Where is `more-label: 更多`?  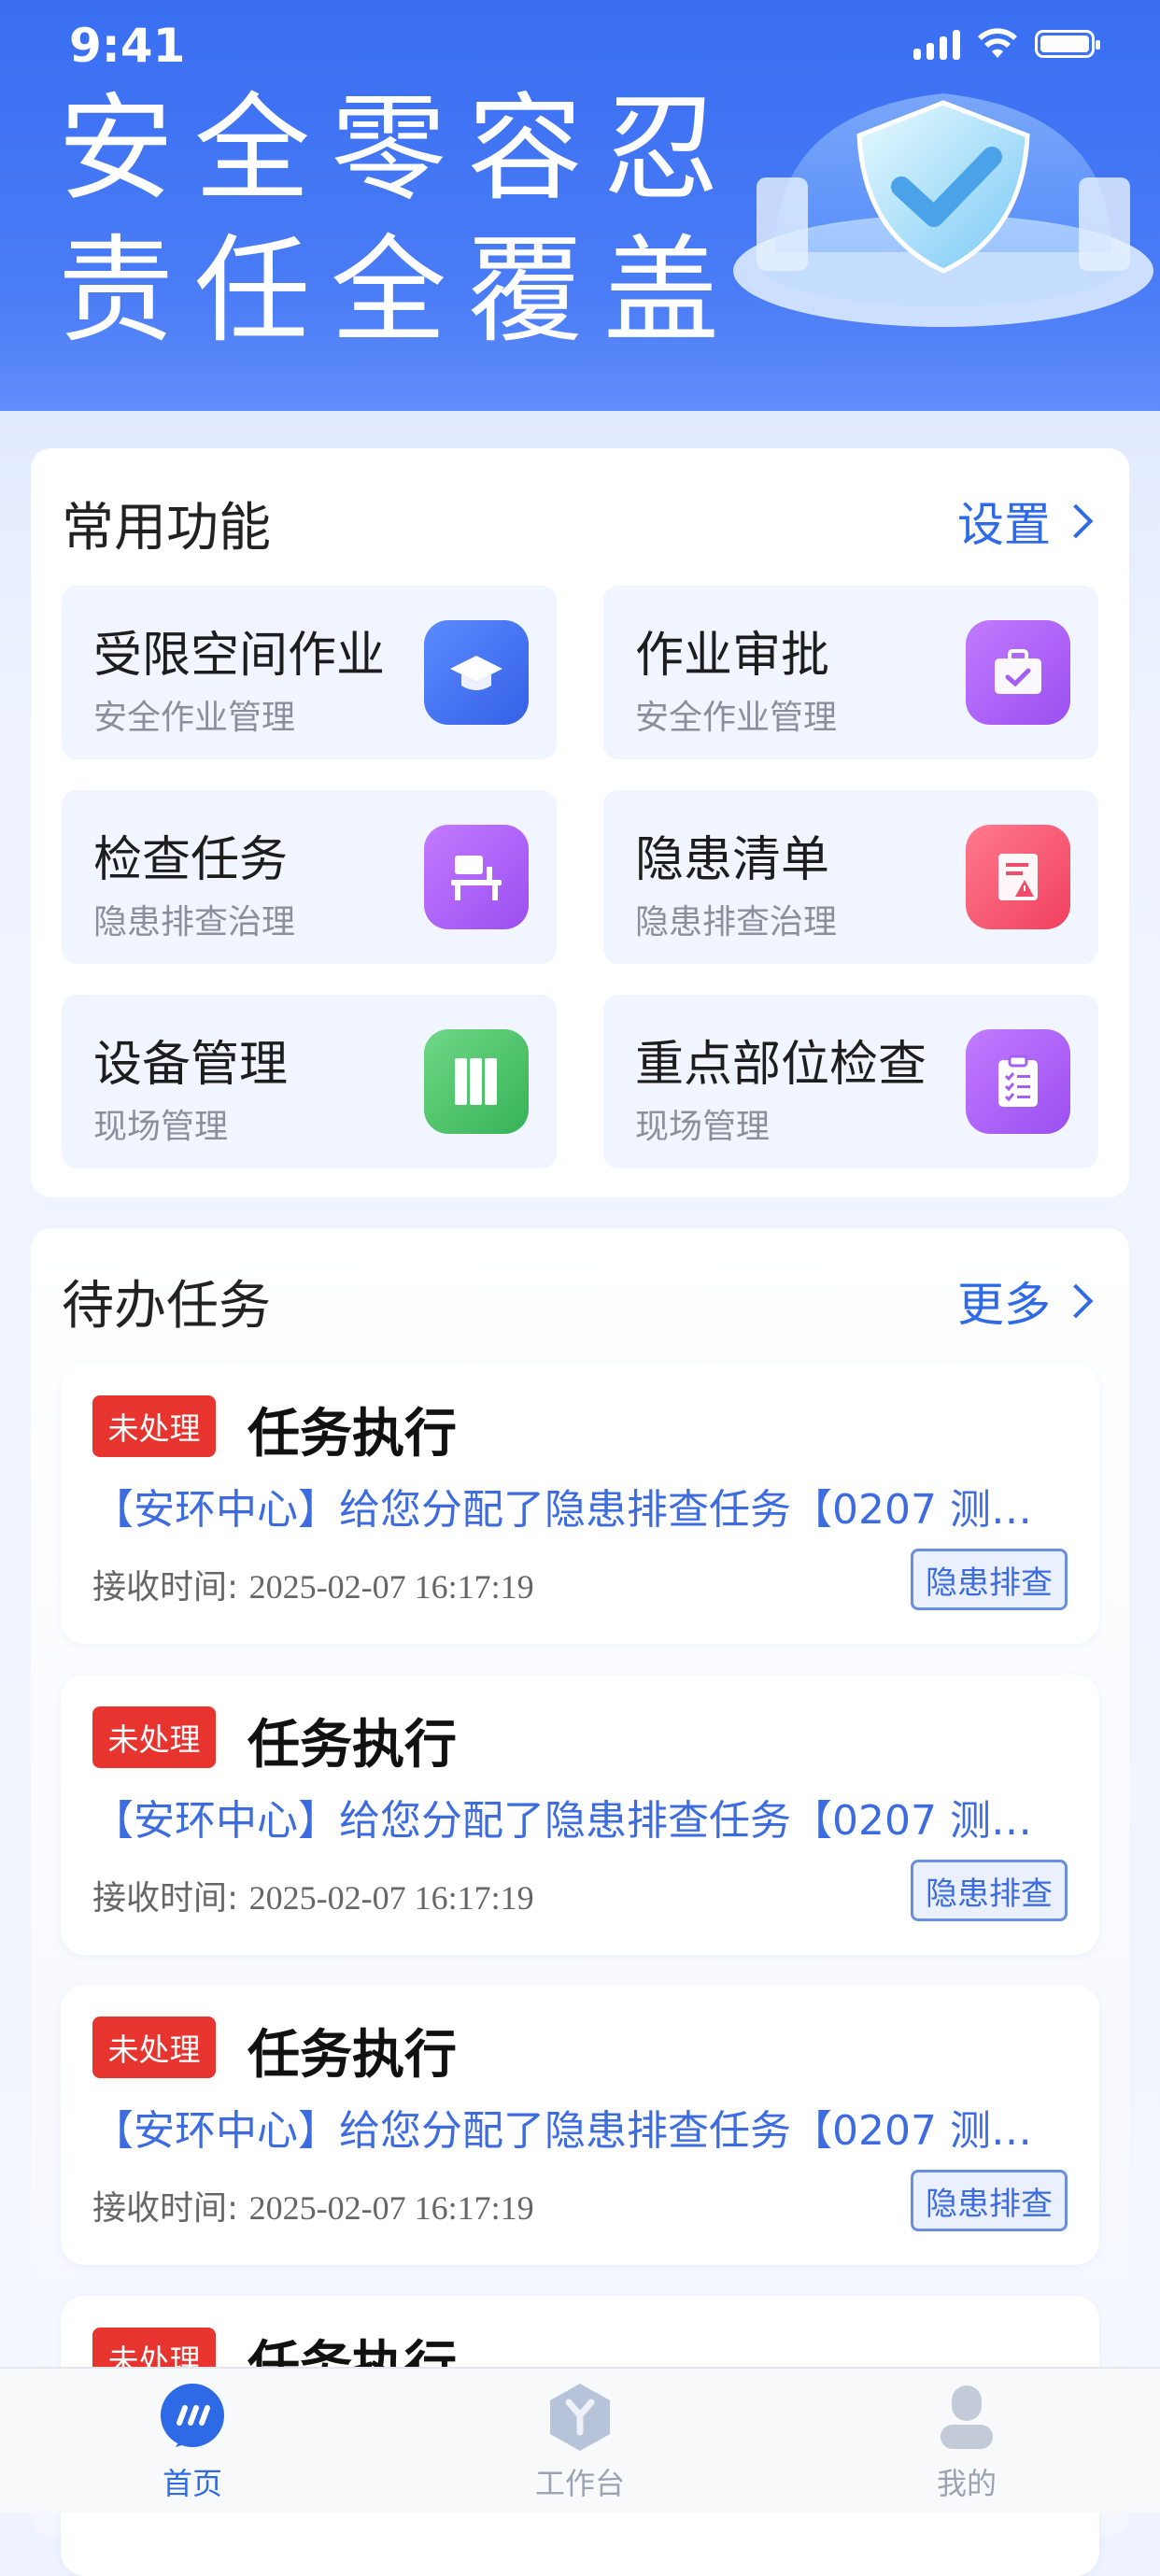
more-label: 更多 is located at coordinates (1004, 1305).